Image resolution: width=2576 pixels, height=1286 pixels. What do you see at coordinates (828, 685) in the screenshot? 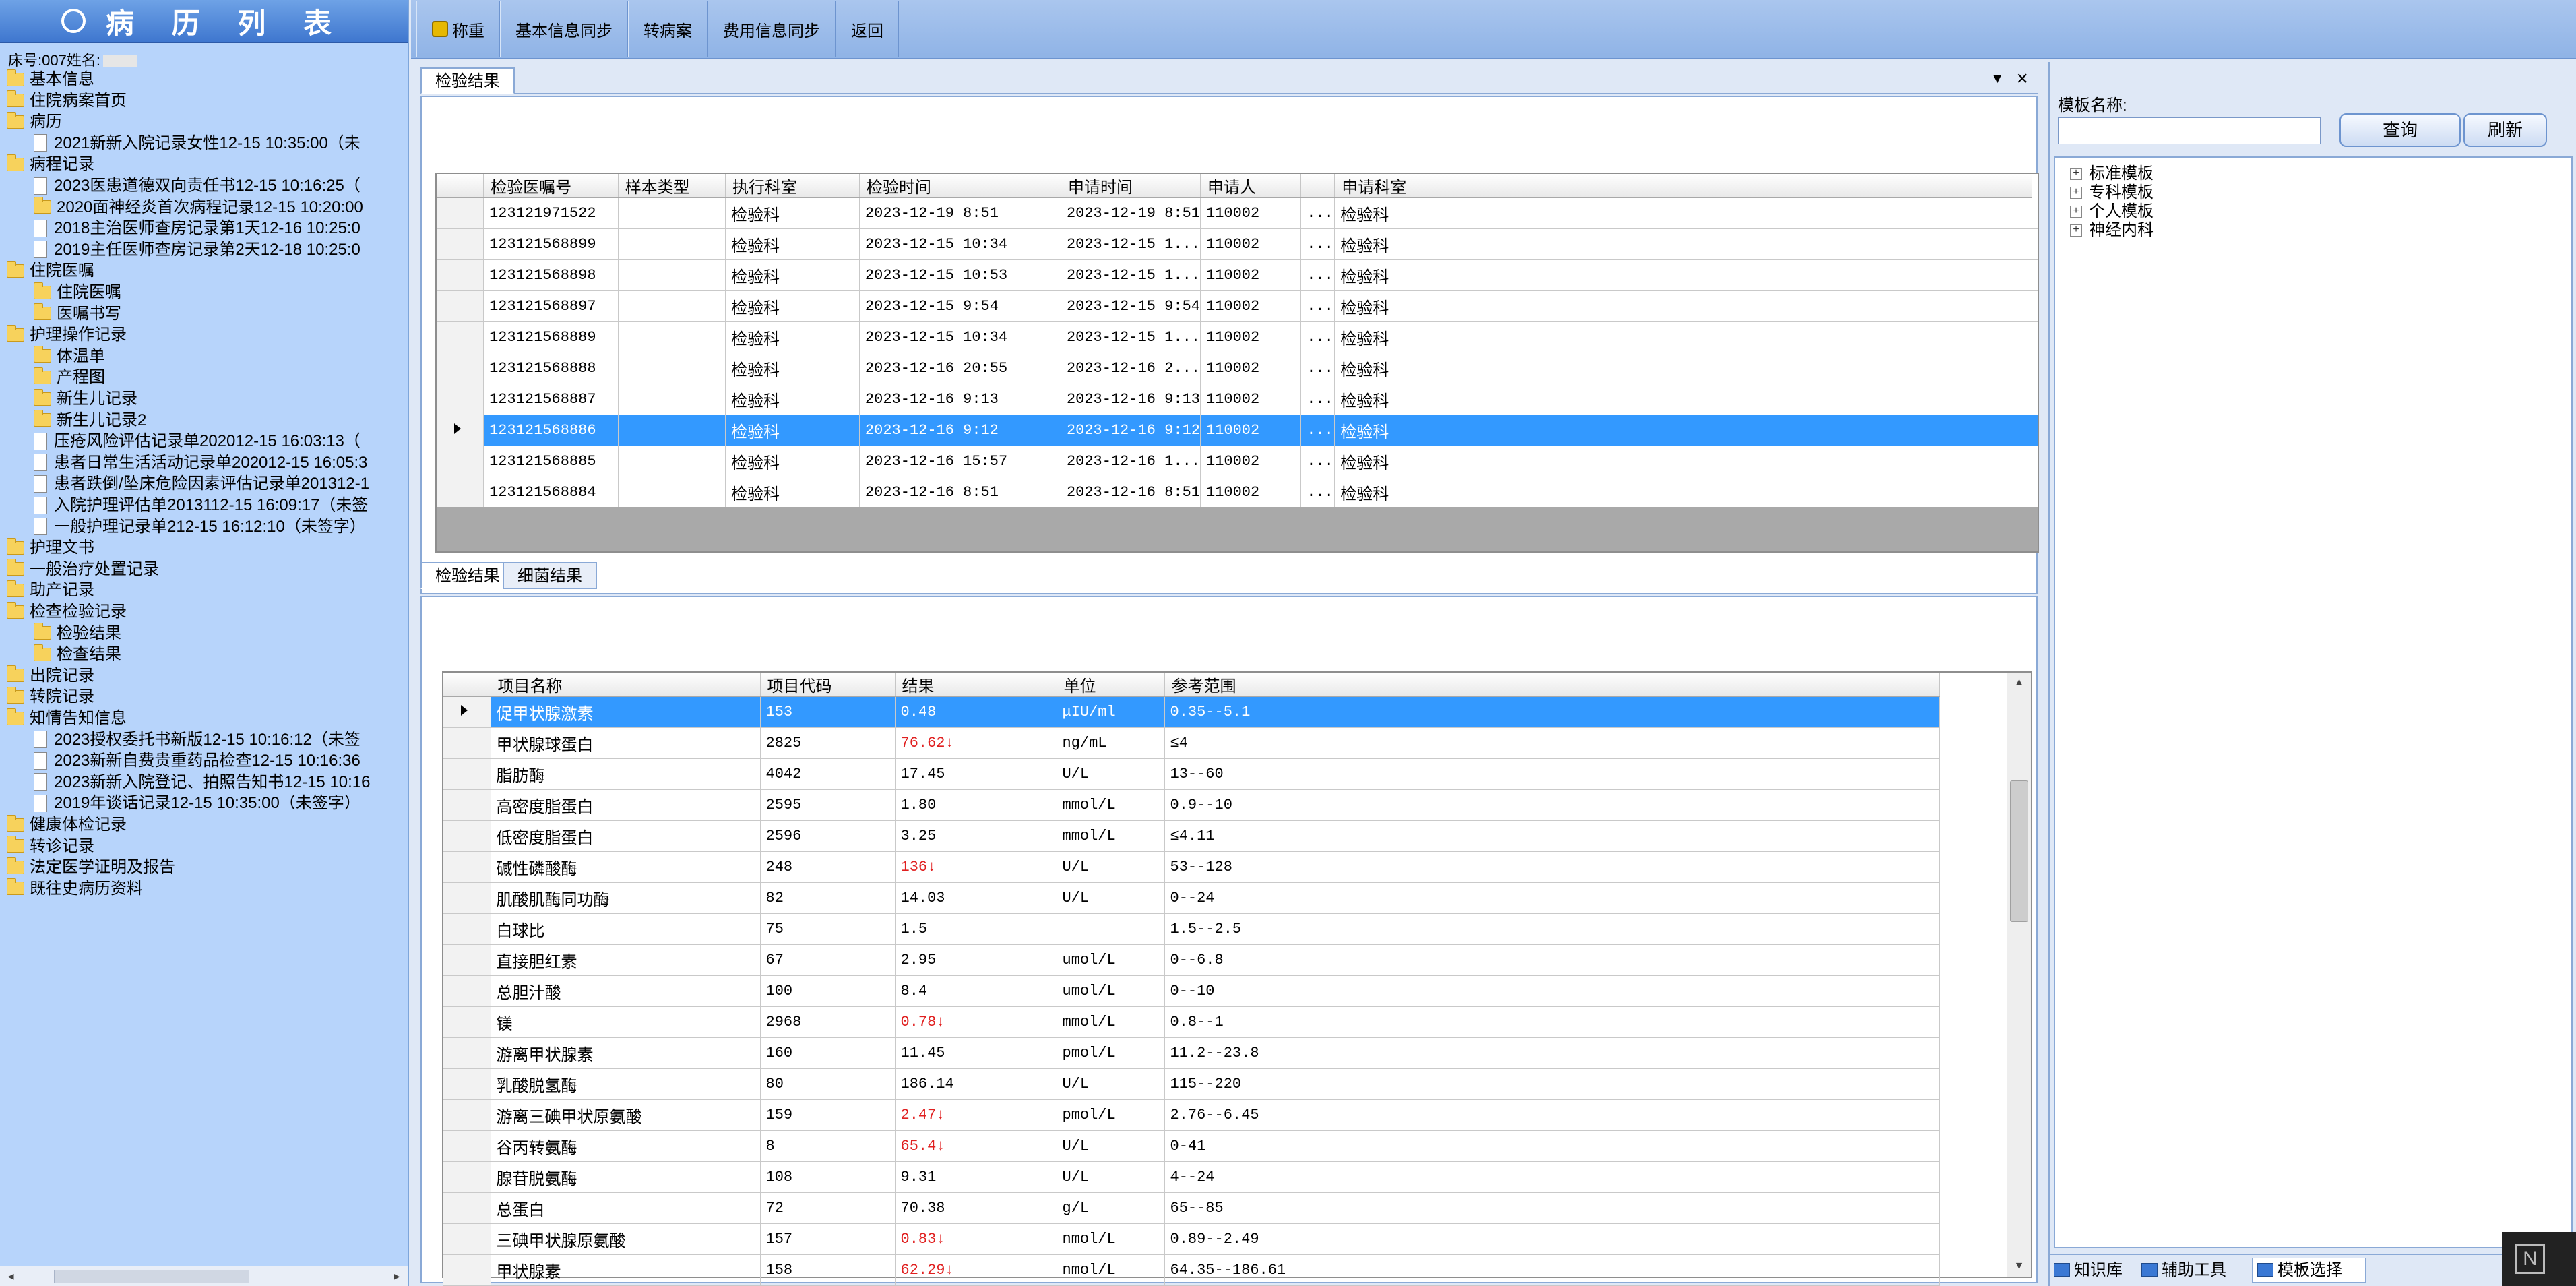
I see `col-item-code: 项目代码` at bounding box center [828, 685].